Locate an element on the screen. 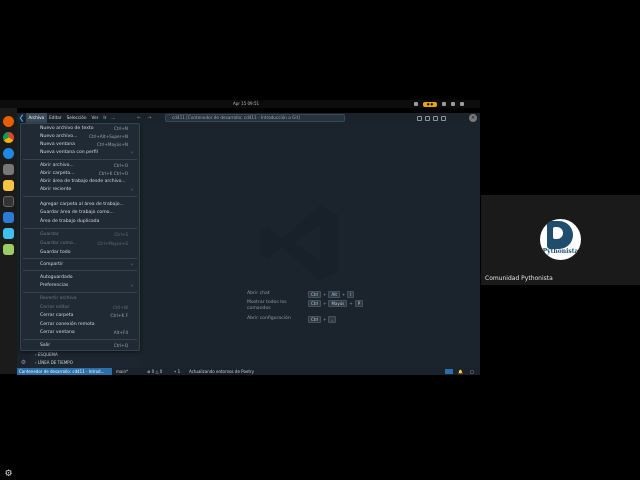  menu-ir: Ir is located at coordinates (105, 118).